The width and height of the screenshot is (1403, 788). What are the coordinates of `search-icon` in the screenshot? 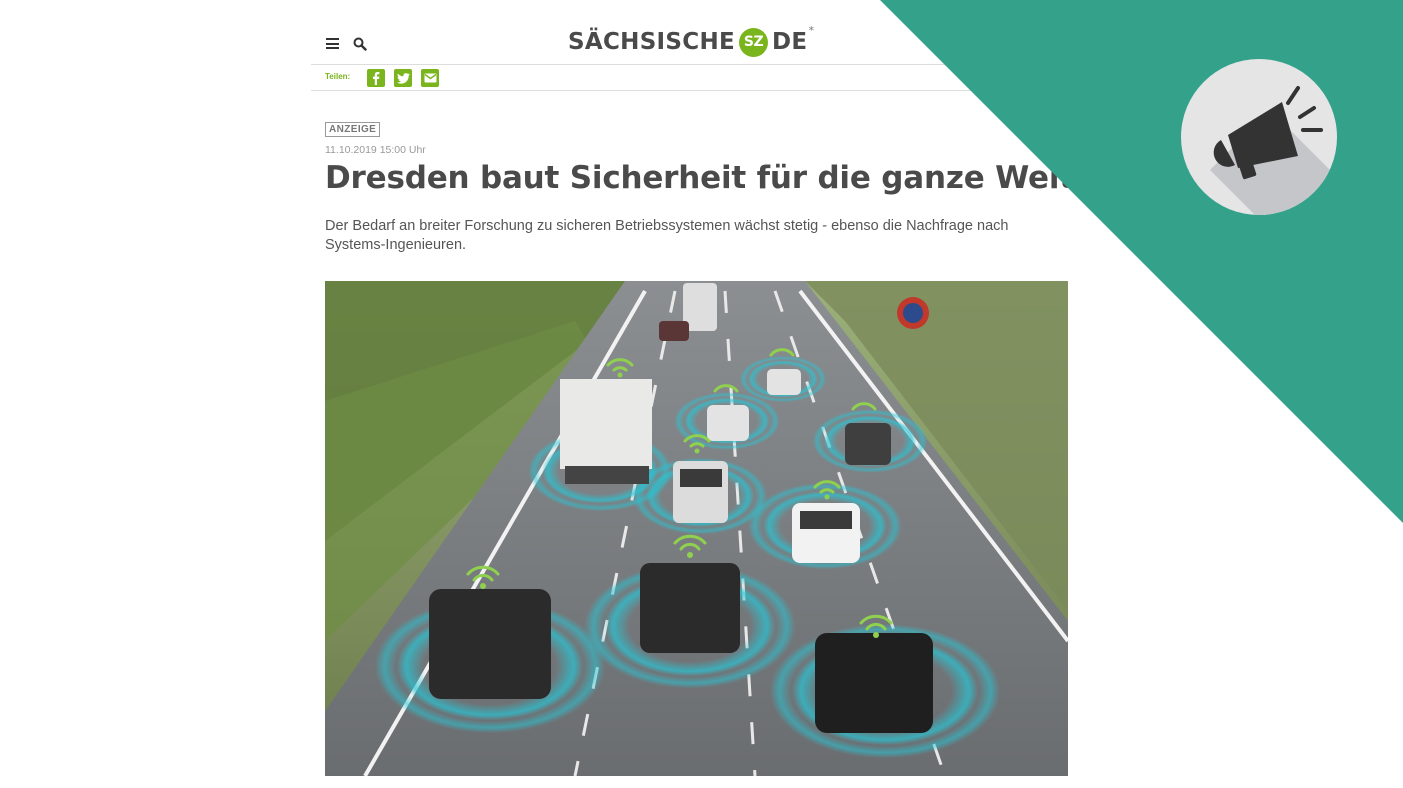 It's located at (360, 44).